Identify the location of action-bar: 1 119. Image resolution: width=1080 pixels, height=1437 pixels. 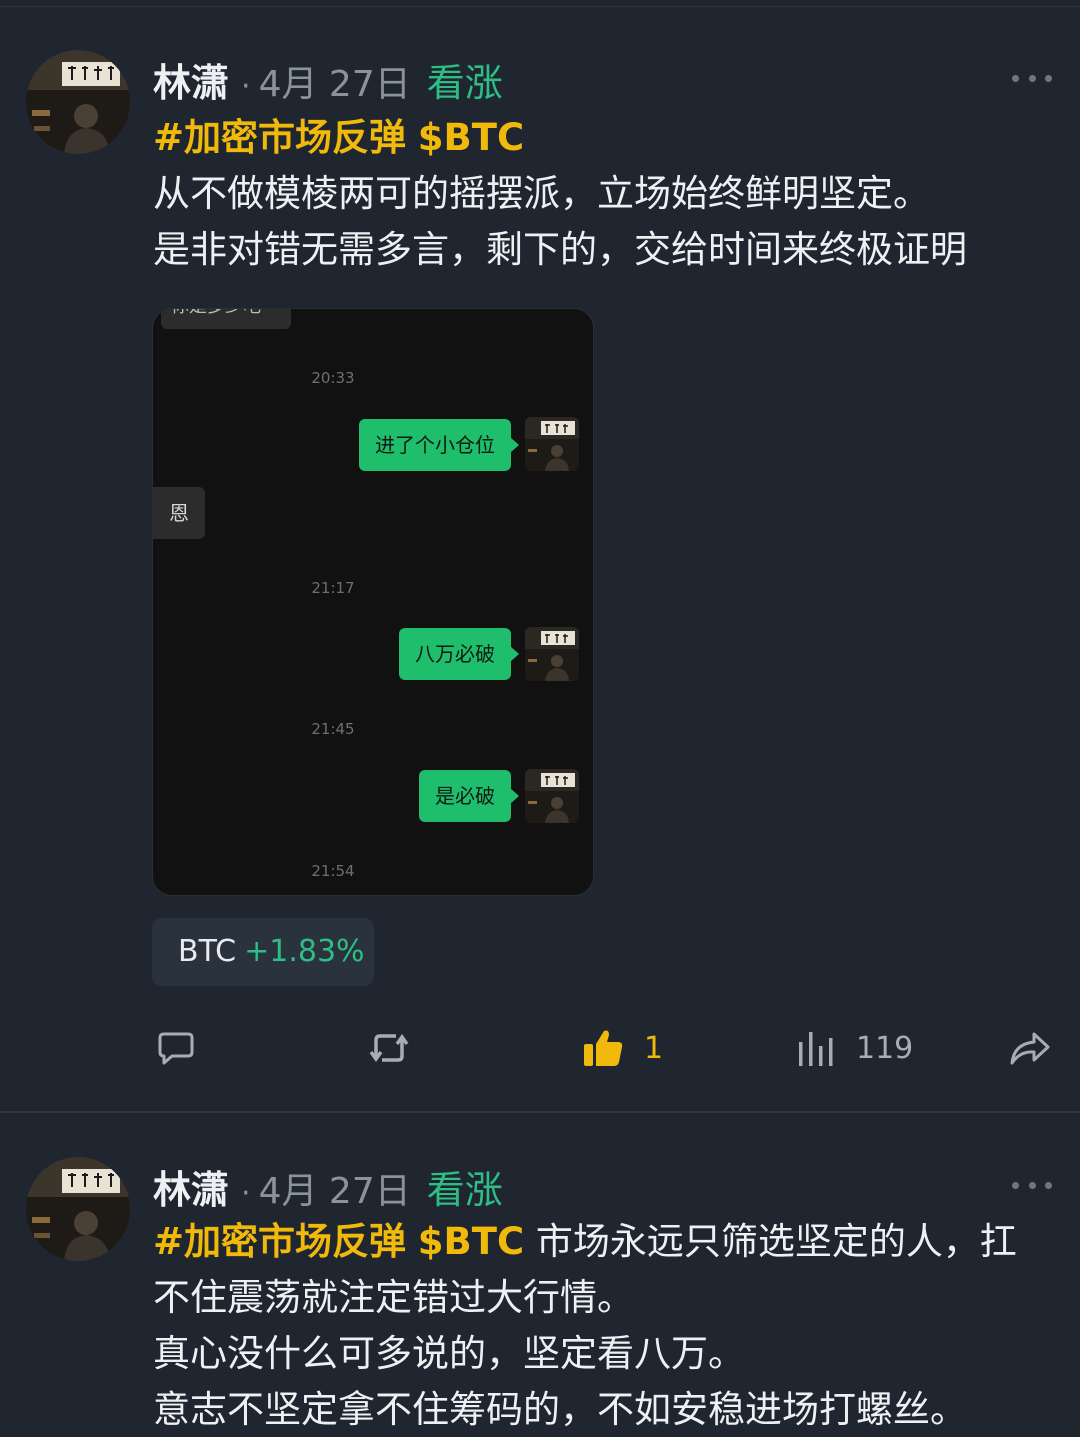
(540, 1048).